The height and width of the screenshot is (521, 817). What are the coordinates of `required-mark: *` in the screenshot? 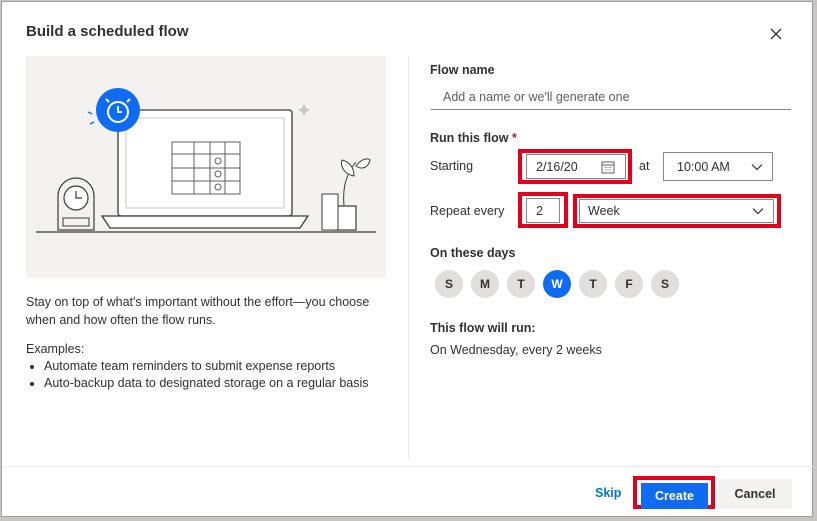 It's located at (514, 138).